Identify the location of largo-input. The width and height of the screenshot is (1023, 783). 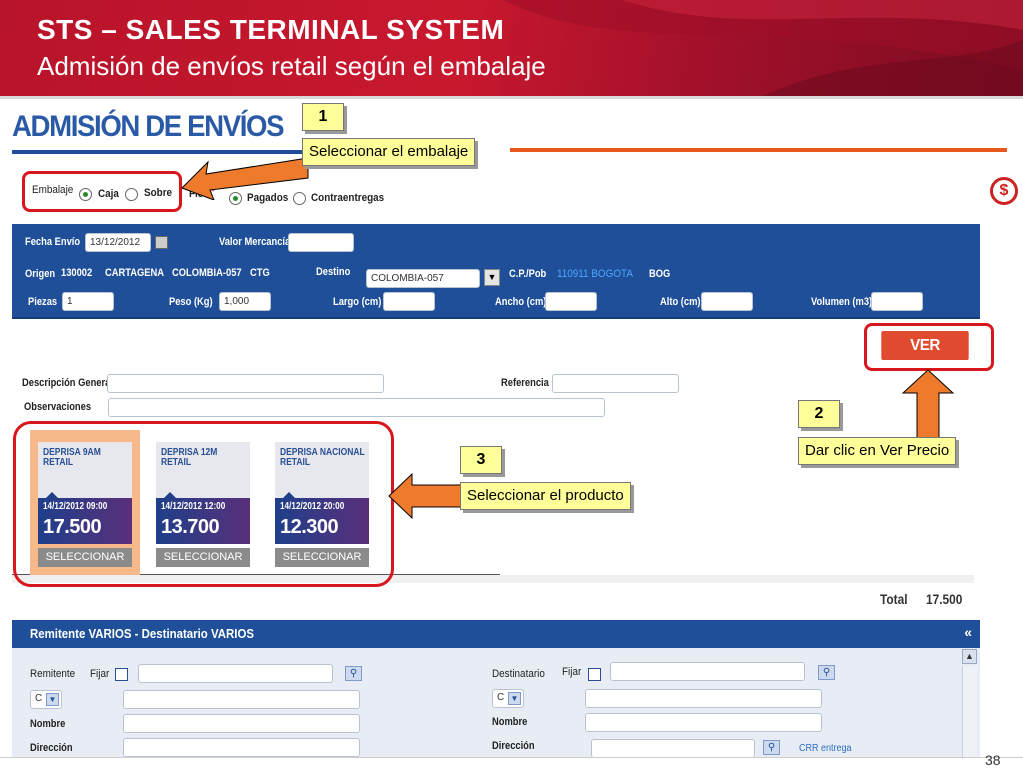
(409, 301).